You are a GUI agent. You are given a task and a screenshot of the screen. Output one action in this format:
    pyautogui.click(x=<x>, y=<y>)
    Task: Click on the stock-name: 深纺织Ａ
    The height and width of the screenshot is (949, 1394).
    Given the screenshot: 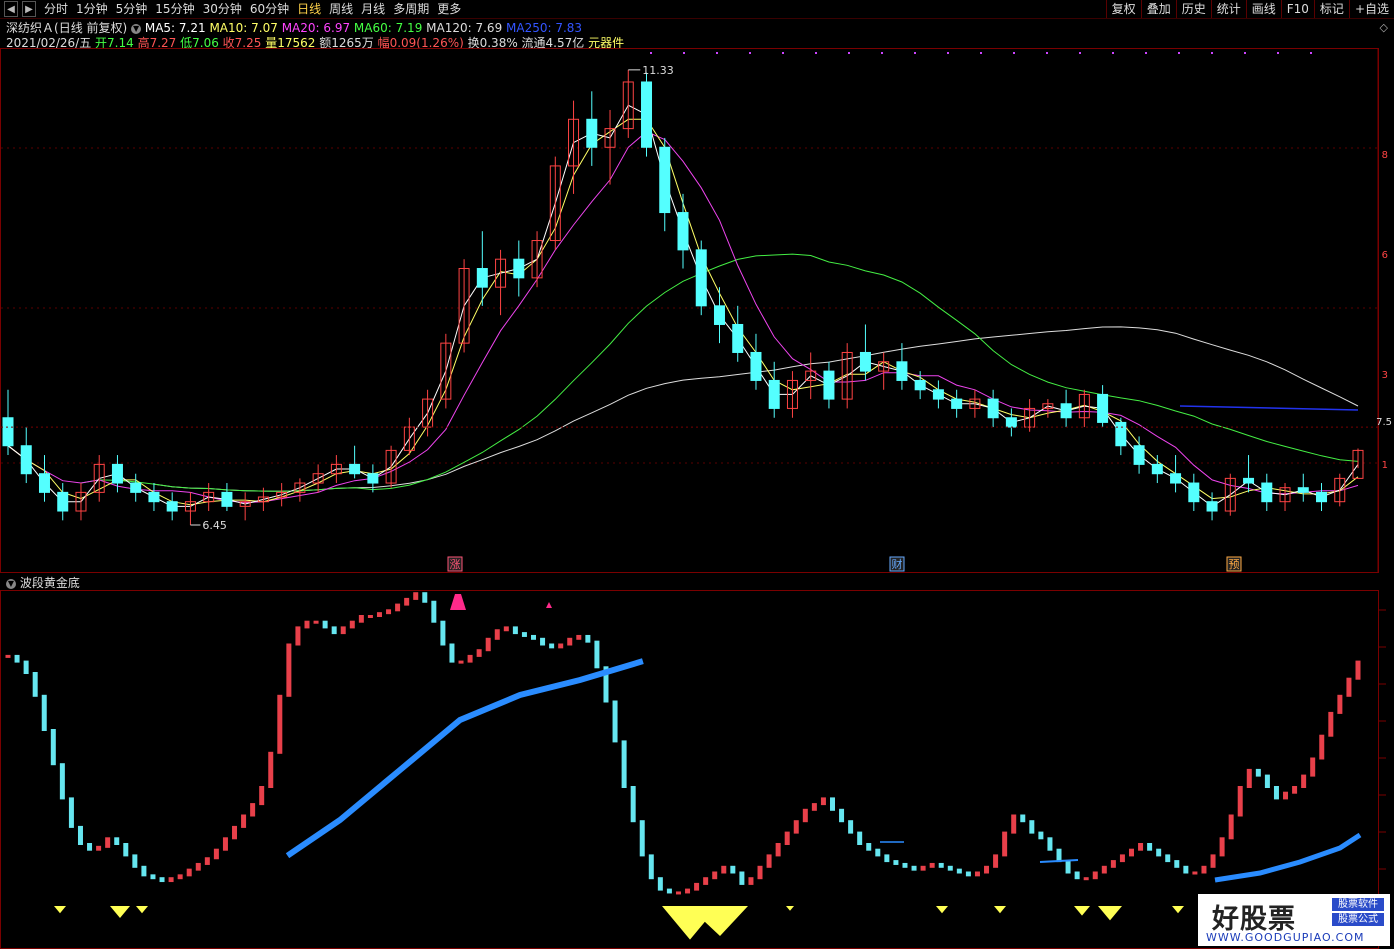 What is the action you would take?
    pyautogui.click(x=30, y=28)
    